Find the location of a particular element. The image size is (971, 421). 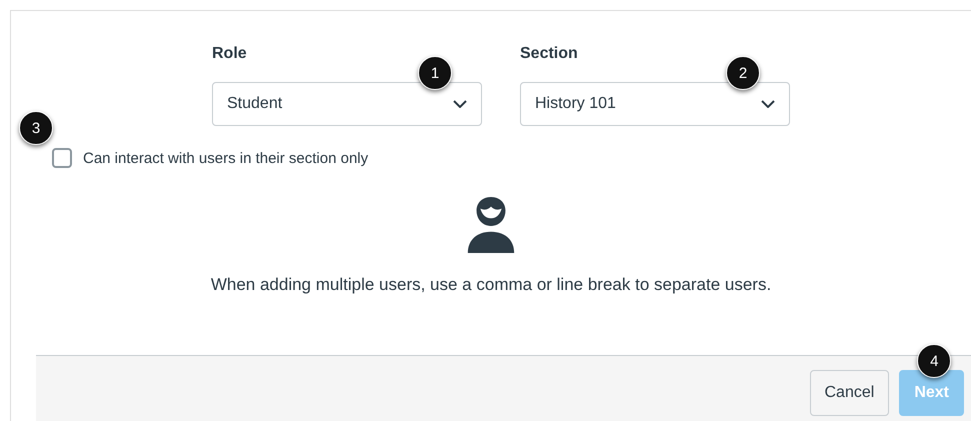

select-field: History 101 is located at coordinates (655, 104).